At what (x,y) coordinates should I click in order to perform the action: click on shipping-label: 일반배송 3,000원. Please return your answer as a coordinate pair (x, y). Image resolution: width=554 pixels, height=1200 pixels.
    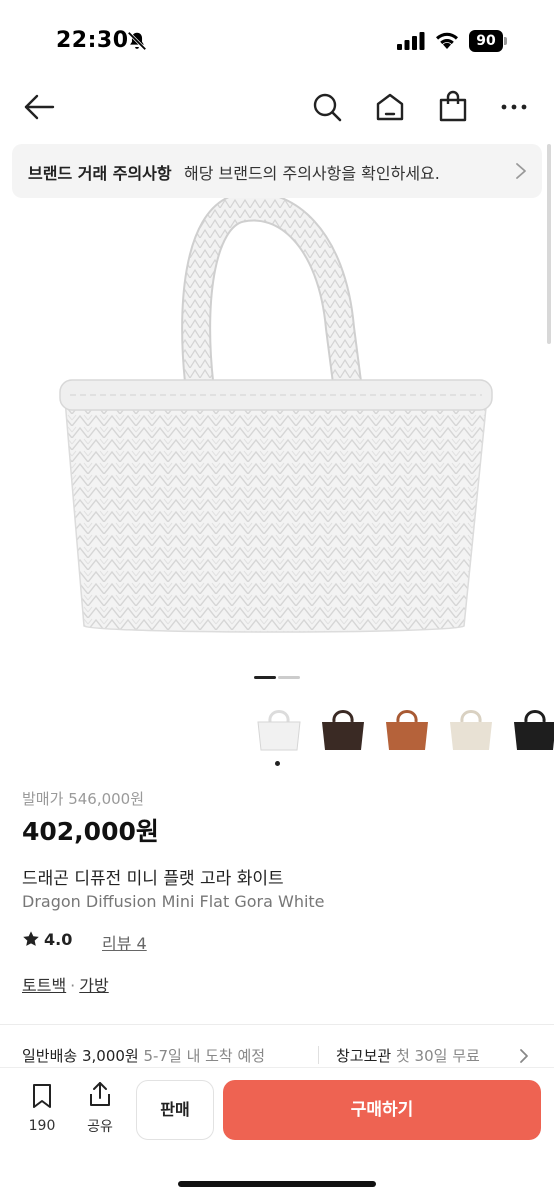
    Looking at the image, I should click on (80, 1056).